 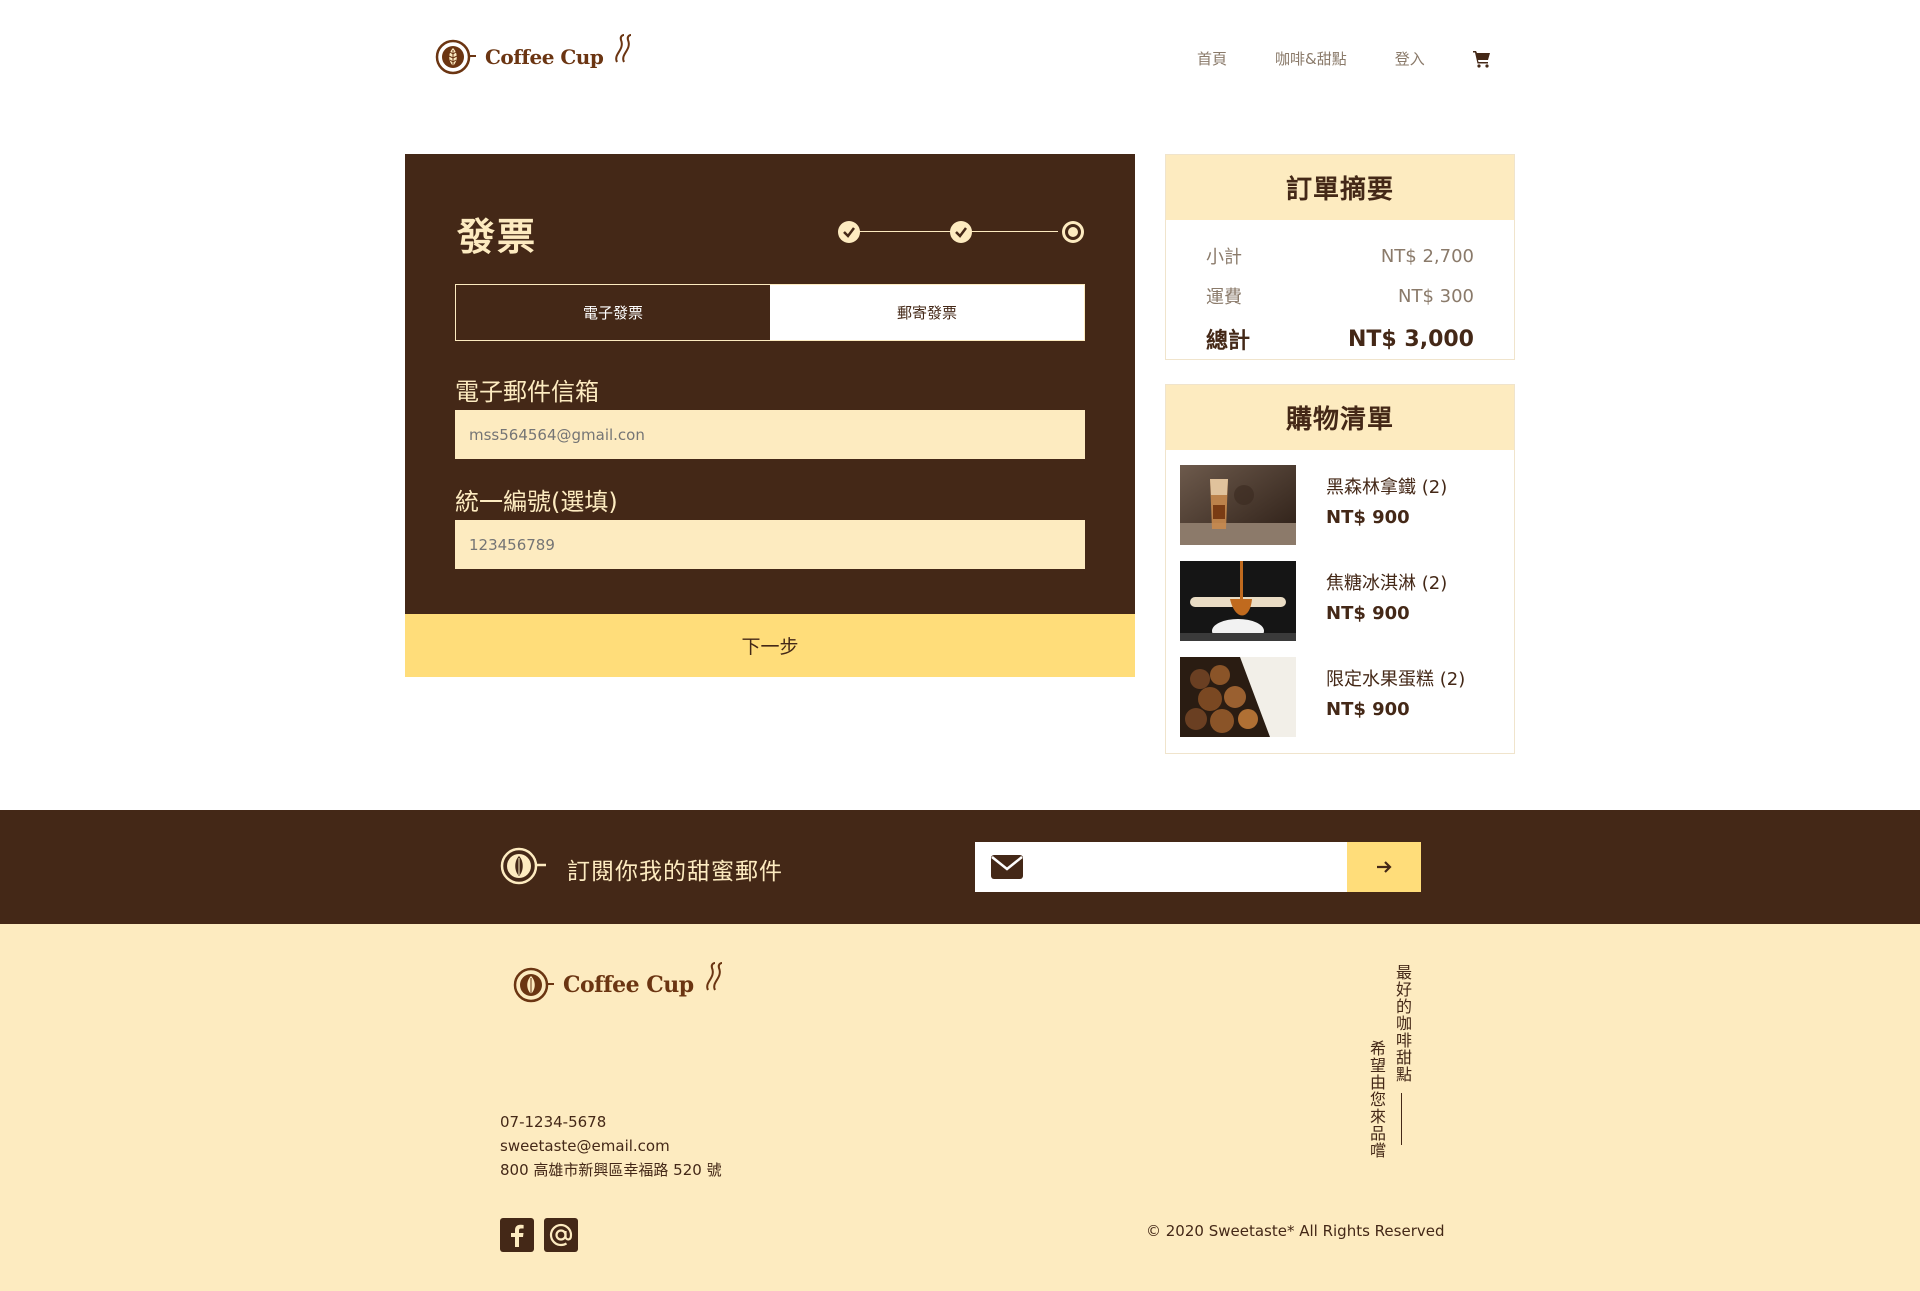 I want to click on contact-email: sweetaste@email.com, so click(x=585, y=1146).